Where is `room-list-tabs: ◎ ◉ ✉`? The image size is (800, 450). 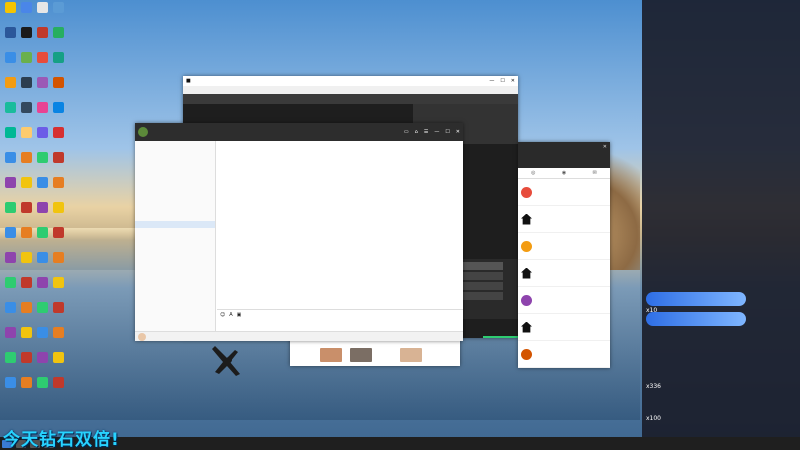 room-list-tabs: ◎ ◉ ✉ is located at coordinates (564, 173).